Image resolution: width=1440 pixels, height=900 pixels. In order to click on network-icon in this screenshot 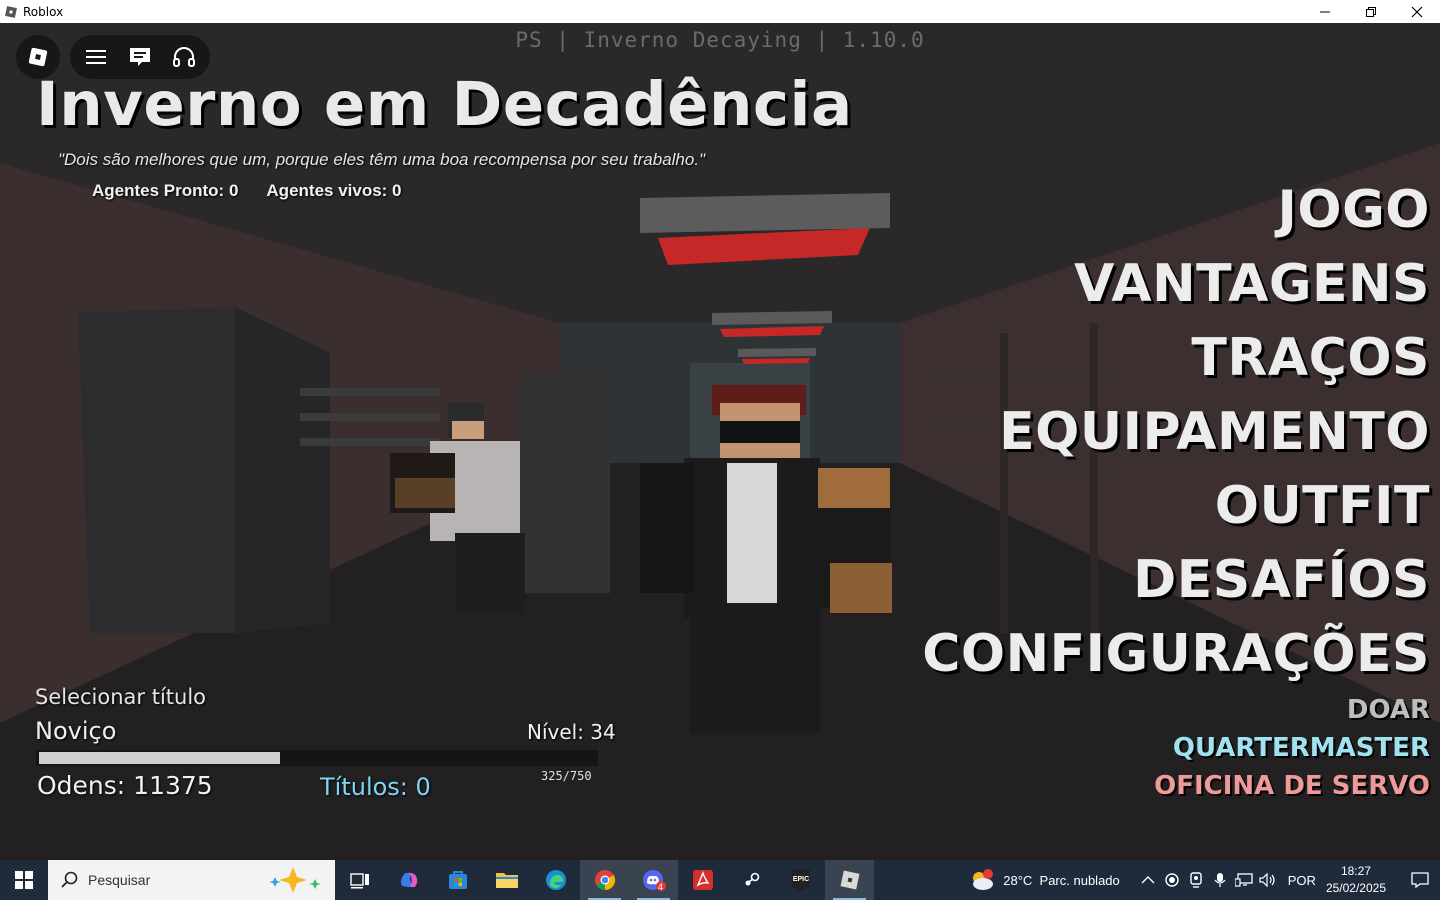, I will do `click(1243, 880)`.